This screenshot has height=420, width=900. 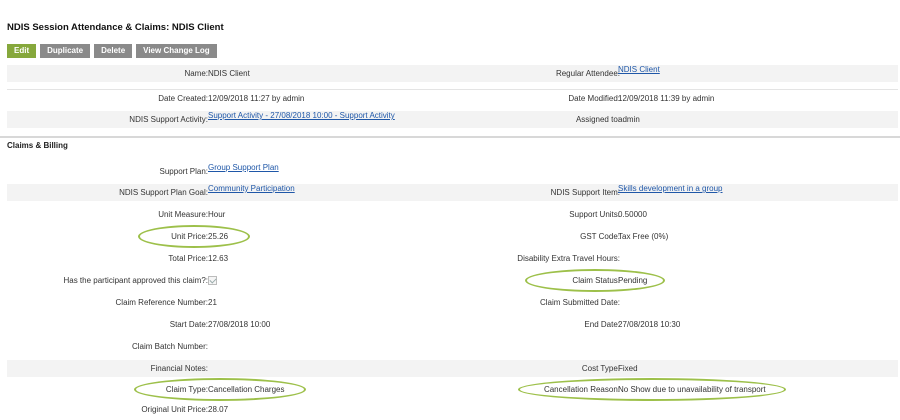 I want to click on field-row: Claim Batch Number:, so click(x=452, y=346).